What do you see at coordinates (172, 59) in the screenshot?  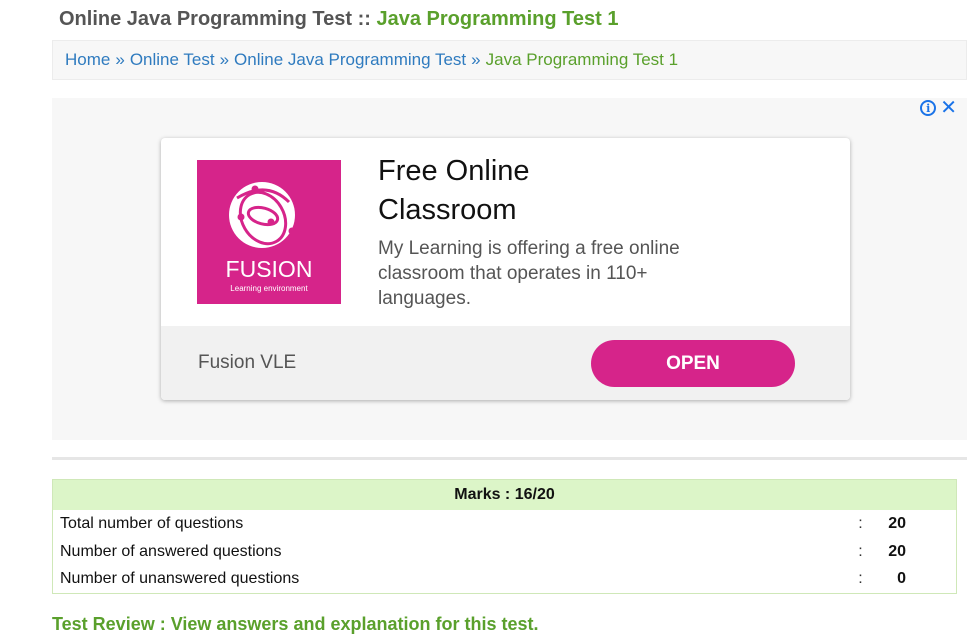 I see `breadcrumb-online-test: Online Test` at bounding box center [172, 59].